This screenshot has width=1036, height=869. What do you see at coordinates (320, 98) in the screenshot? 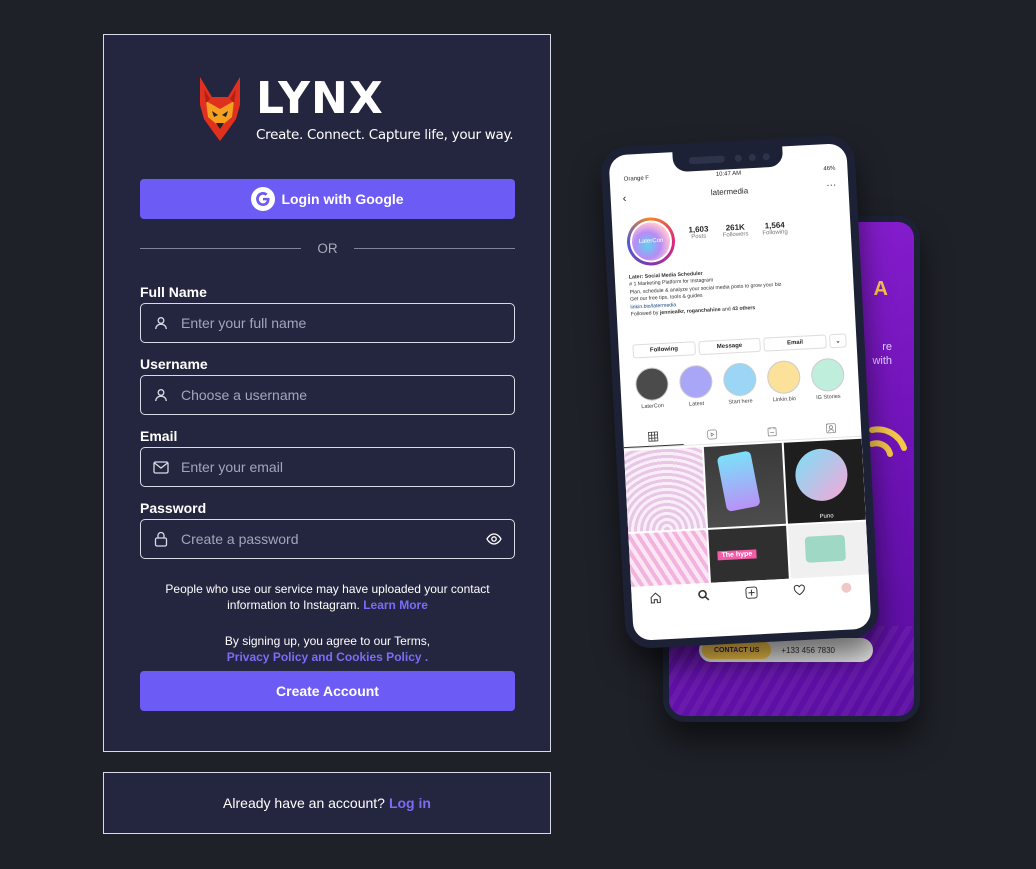
I see `brand-name: LYNX` at bounding box center [320, 98].